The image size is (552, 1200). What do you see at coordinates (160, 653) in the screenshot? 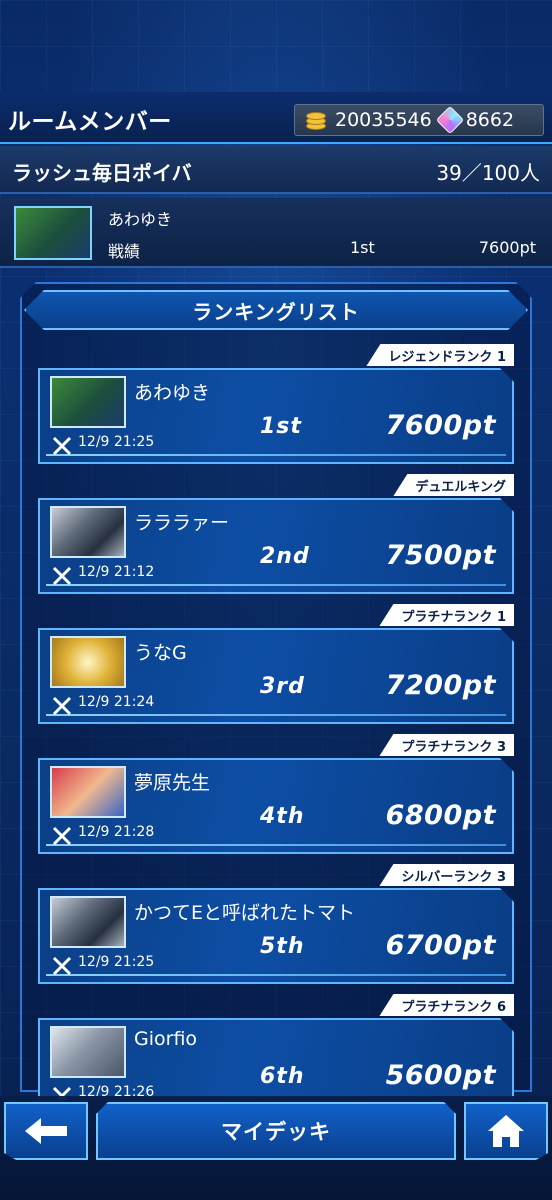
I see `player-name: うなG` at bounding box center [160, 653].